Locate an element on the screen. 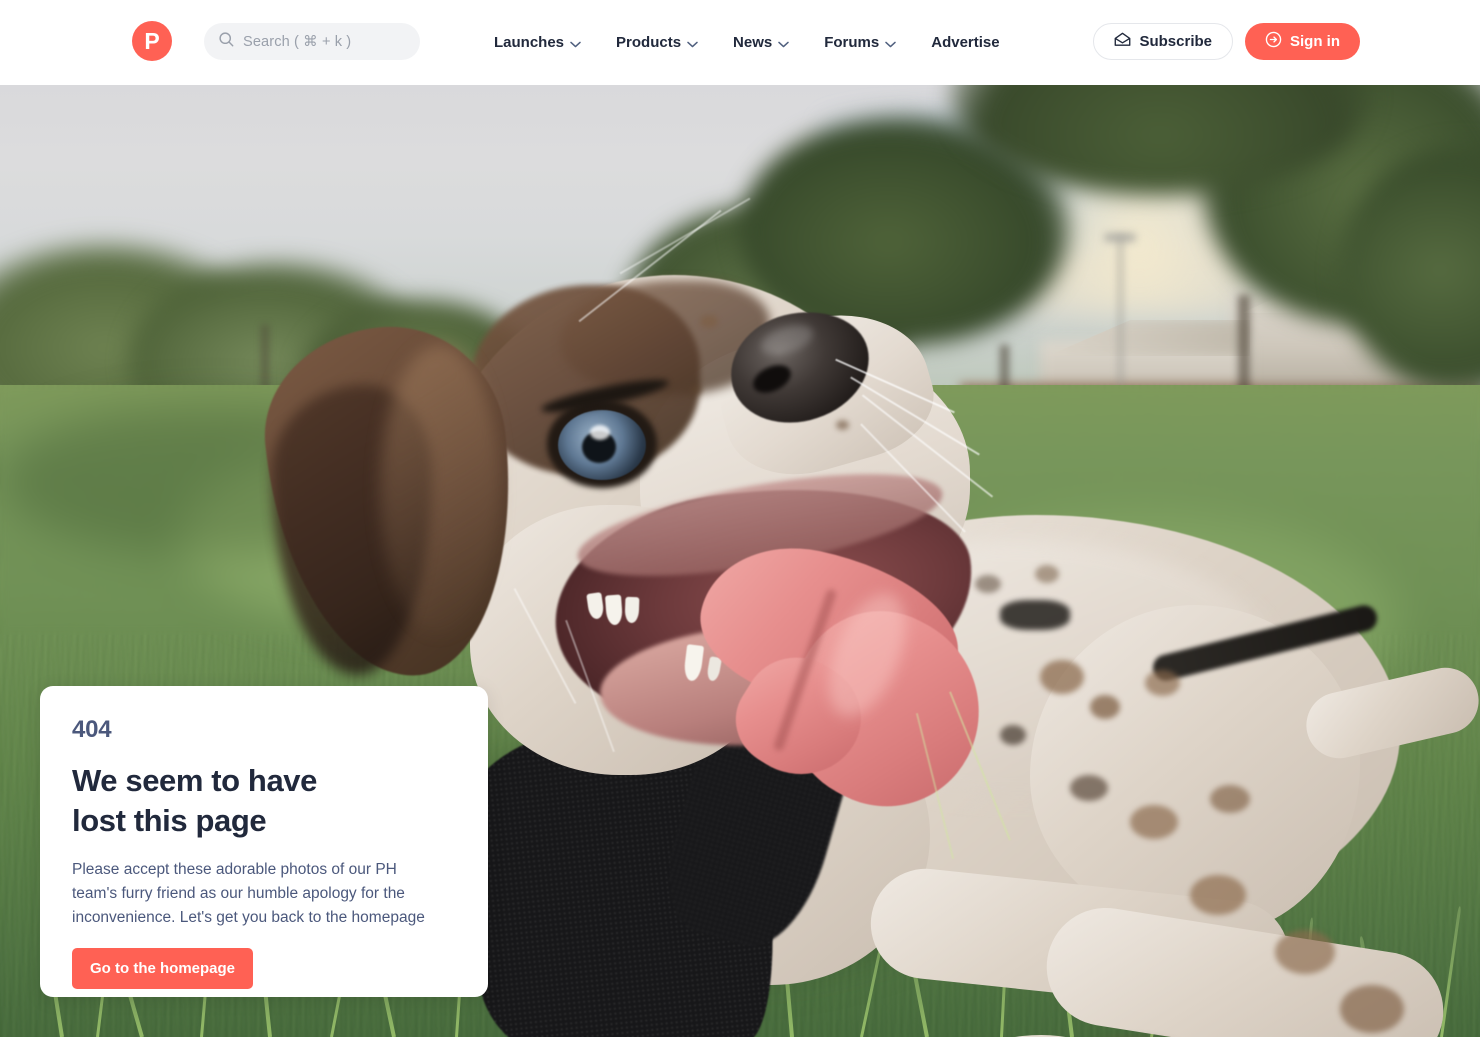 The image size is (1480, 1037). nav-label: Forums is located at coordinates (852, 42).